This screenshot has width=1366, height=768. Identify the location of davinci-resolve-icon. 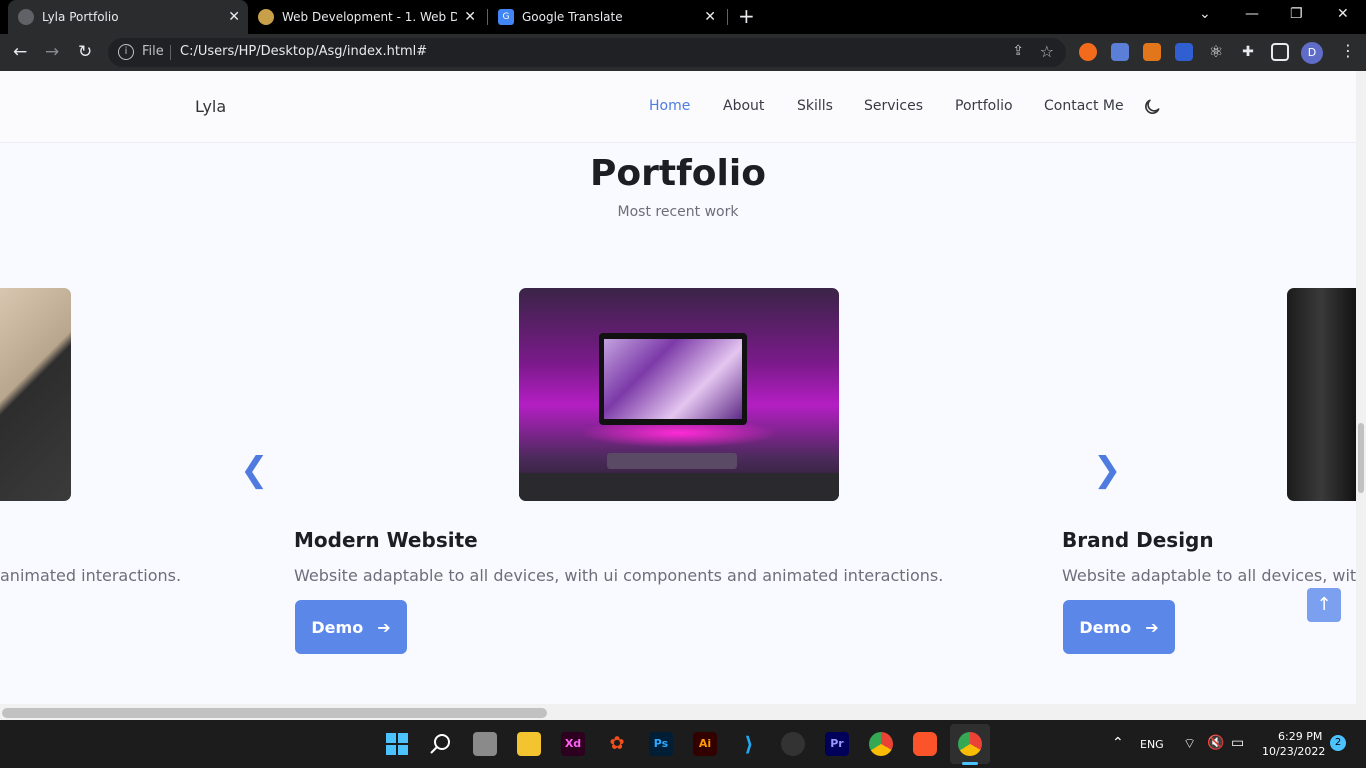
(793, 744).